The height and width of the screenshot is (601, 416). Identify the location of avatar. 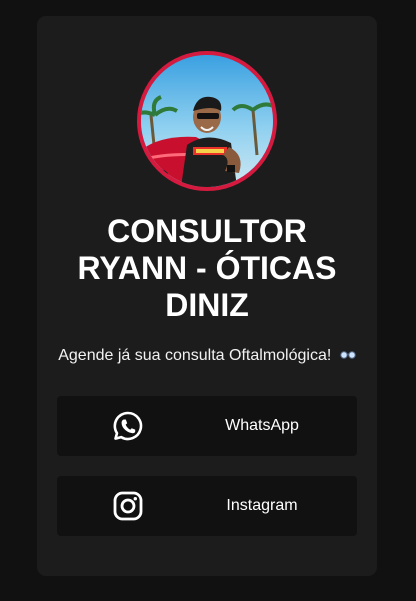
(207, 121).